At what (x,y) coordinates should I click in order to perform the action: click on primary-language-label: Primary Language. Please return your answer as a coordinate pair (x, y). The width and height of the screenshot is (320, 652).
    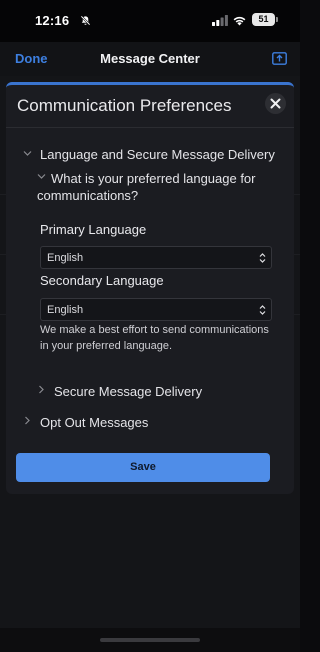
    Looking at the image, I should click on (93, 229).